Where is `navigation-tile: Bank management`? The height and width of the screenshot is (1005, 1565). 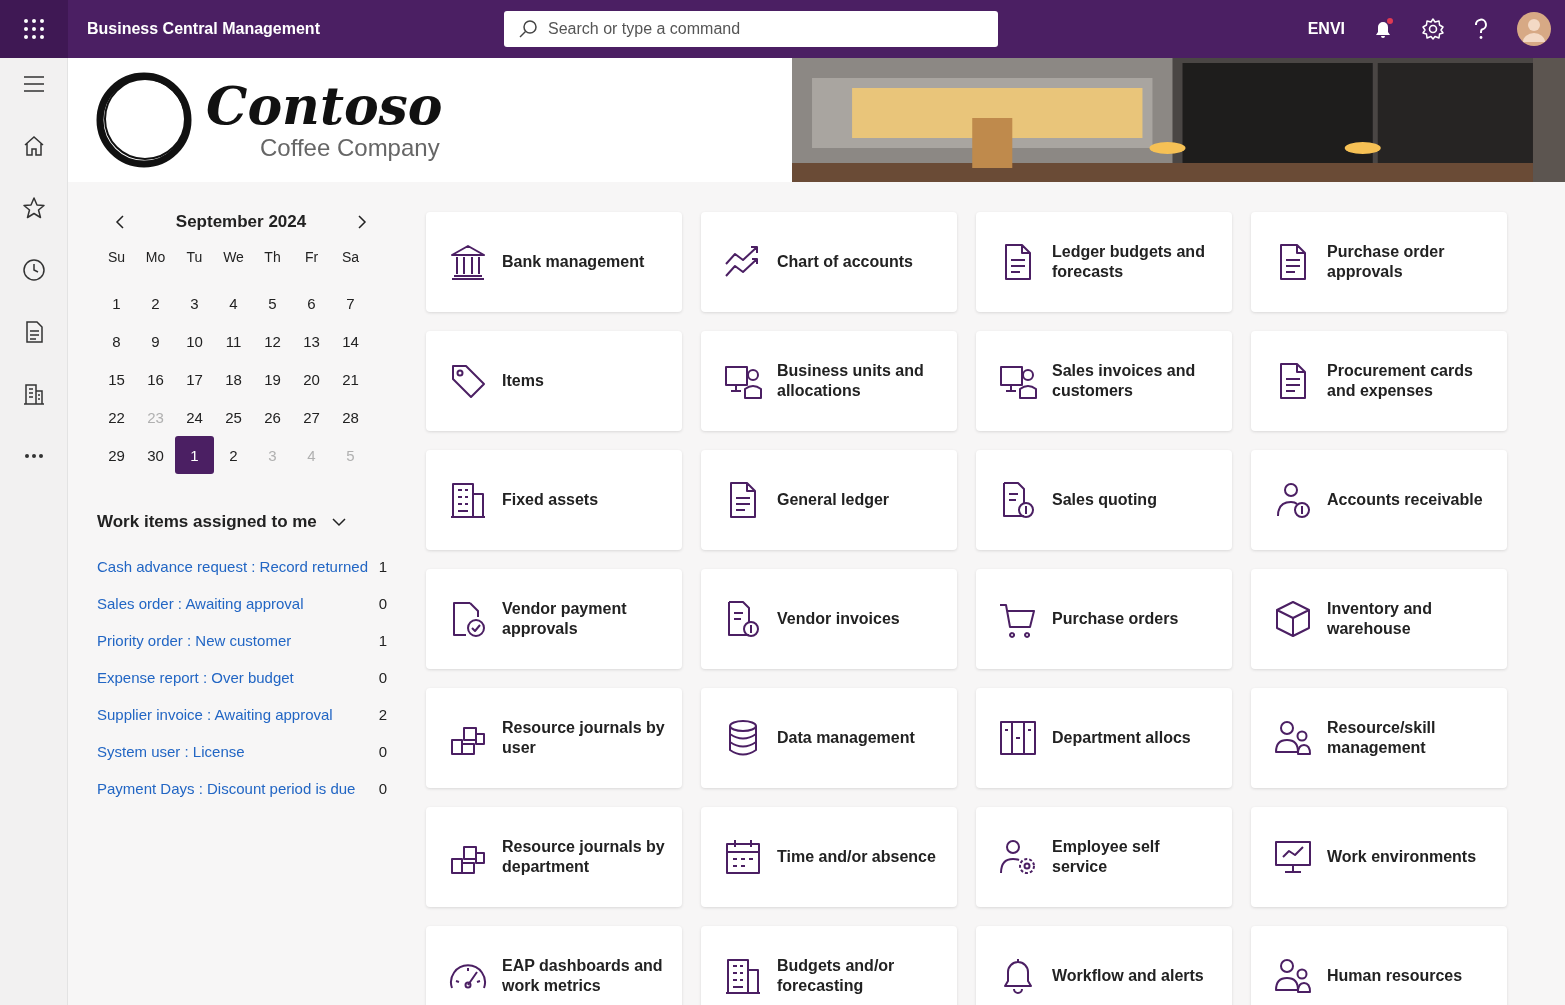
navigation-tile: Bank management is located at coordinates (554, 262).